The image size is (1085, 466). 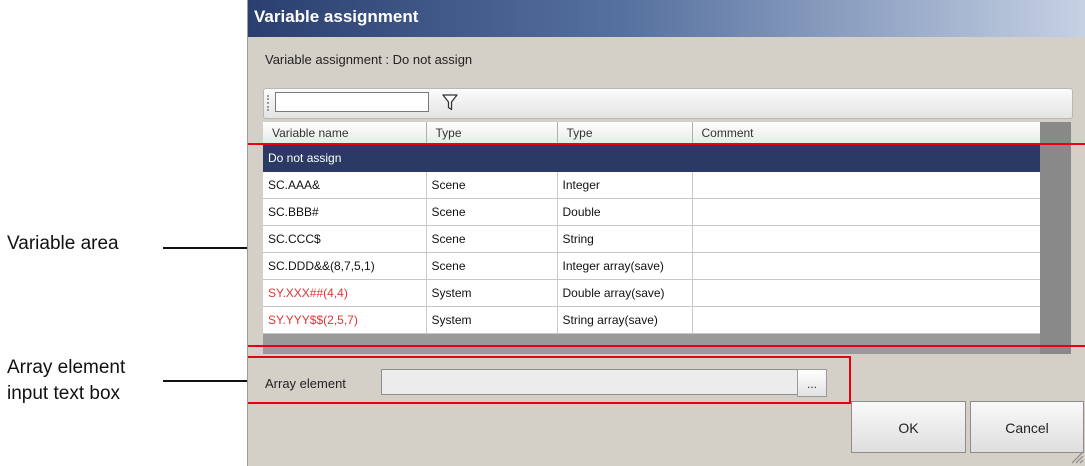 I want to click on variable-area-callout: Variable area, so click(x=63, y=244).